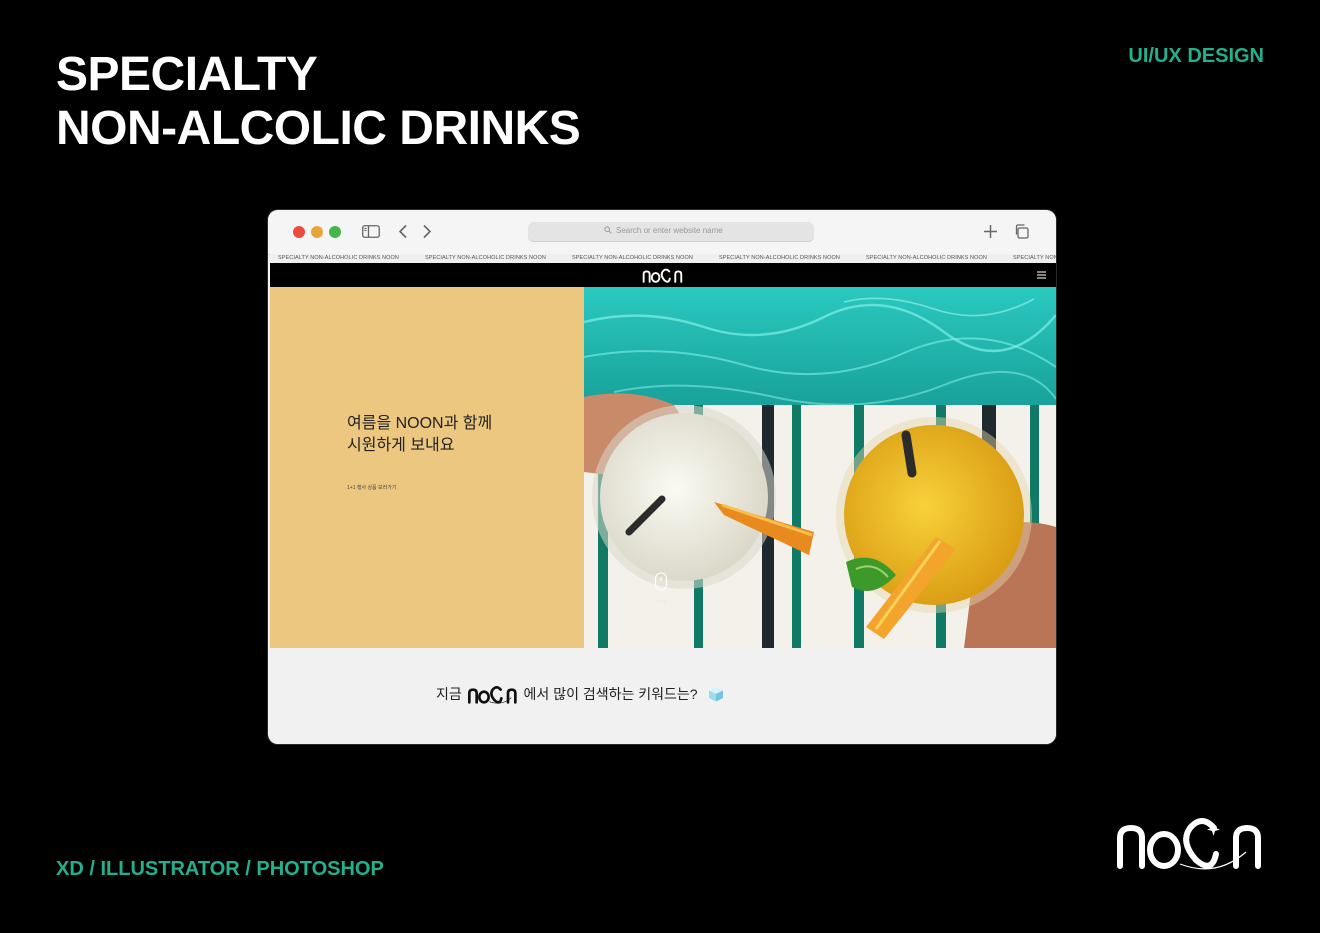 Image resolution: width=1320 pixels, height=933 pixels. I want to click on poster-title: SPECIALTY NON-ALCOLIC DRINKS, so click(318, 102).